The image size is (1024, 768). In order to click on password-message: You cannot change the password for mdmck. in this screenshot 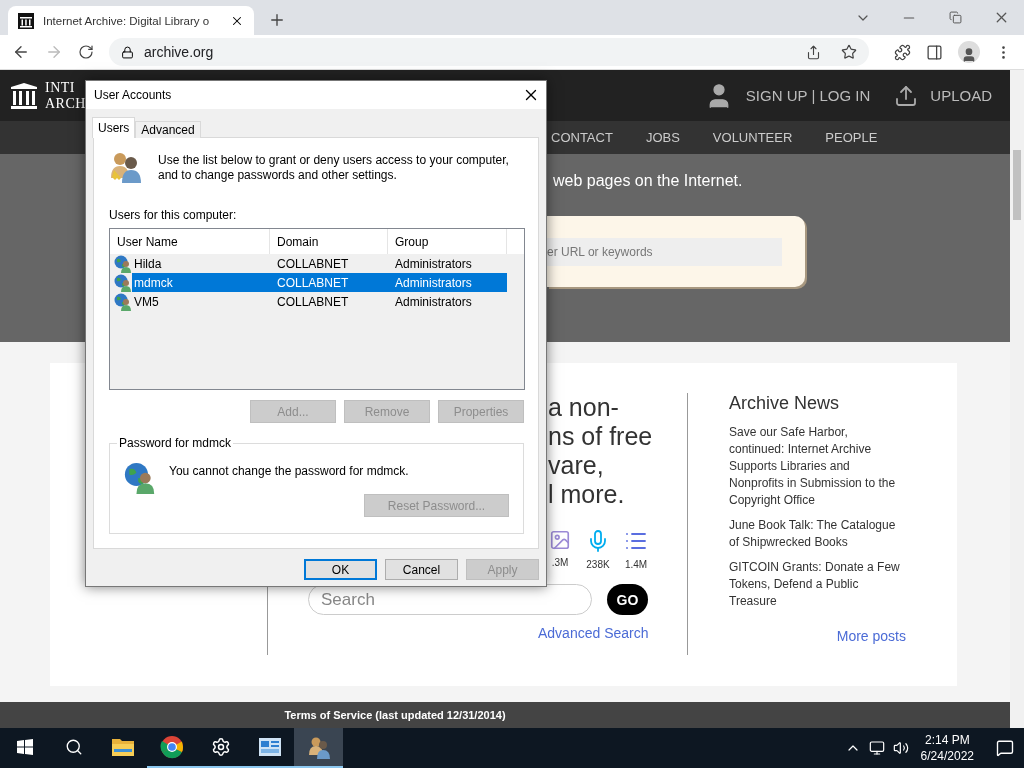, I will do `click(289, 471)`.